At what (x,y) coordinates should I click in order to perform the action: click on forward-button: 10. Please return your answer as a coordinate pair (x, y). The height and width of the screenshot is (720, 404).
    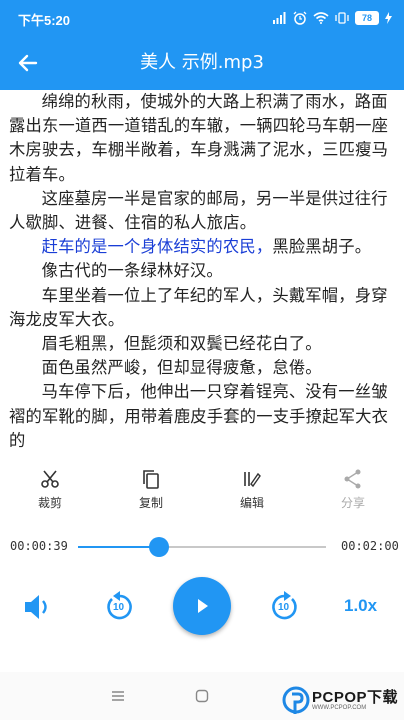
    Looking at the image, I should click on (284, 606).